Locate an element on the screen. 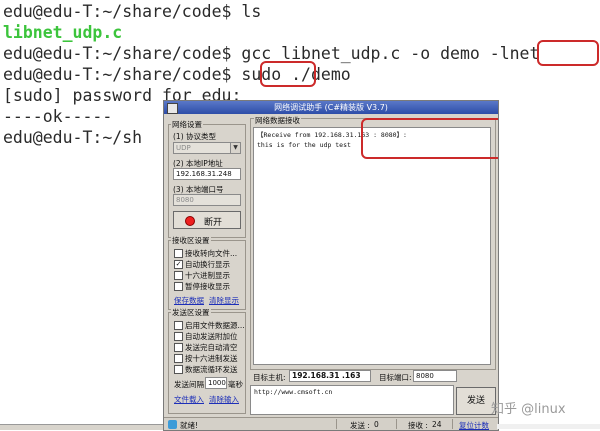  terminal-line-1: edu@edu-T:~/share/code$ ls is located at coordinates (132, 11).